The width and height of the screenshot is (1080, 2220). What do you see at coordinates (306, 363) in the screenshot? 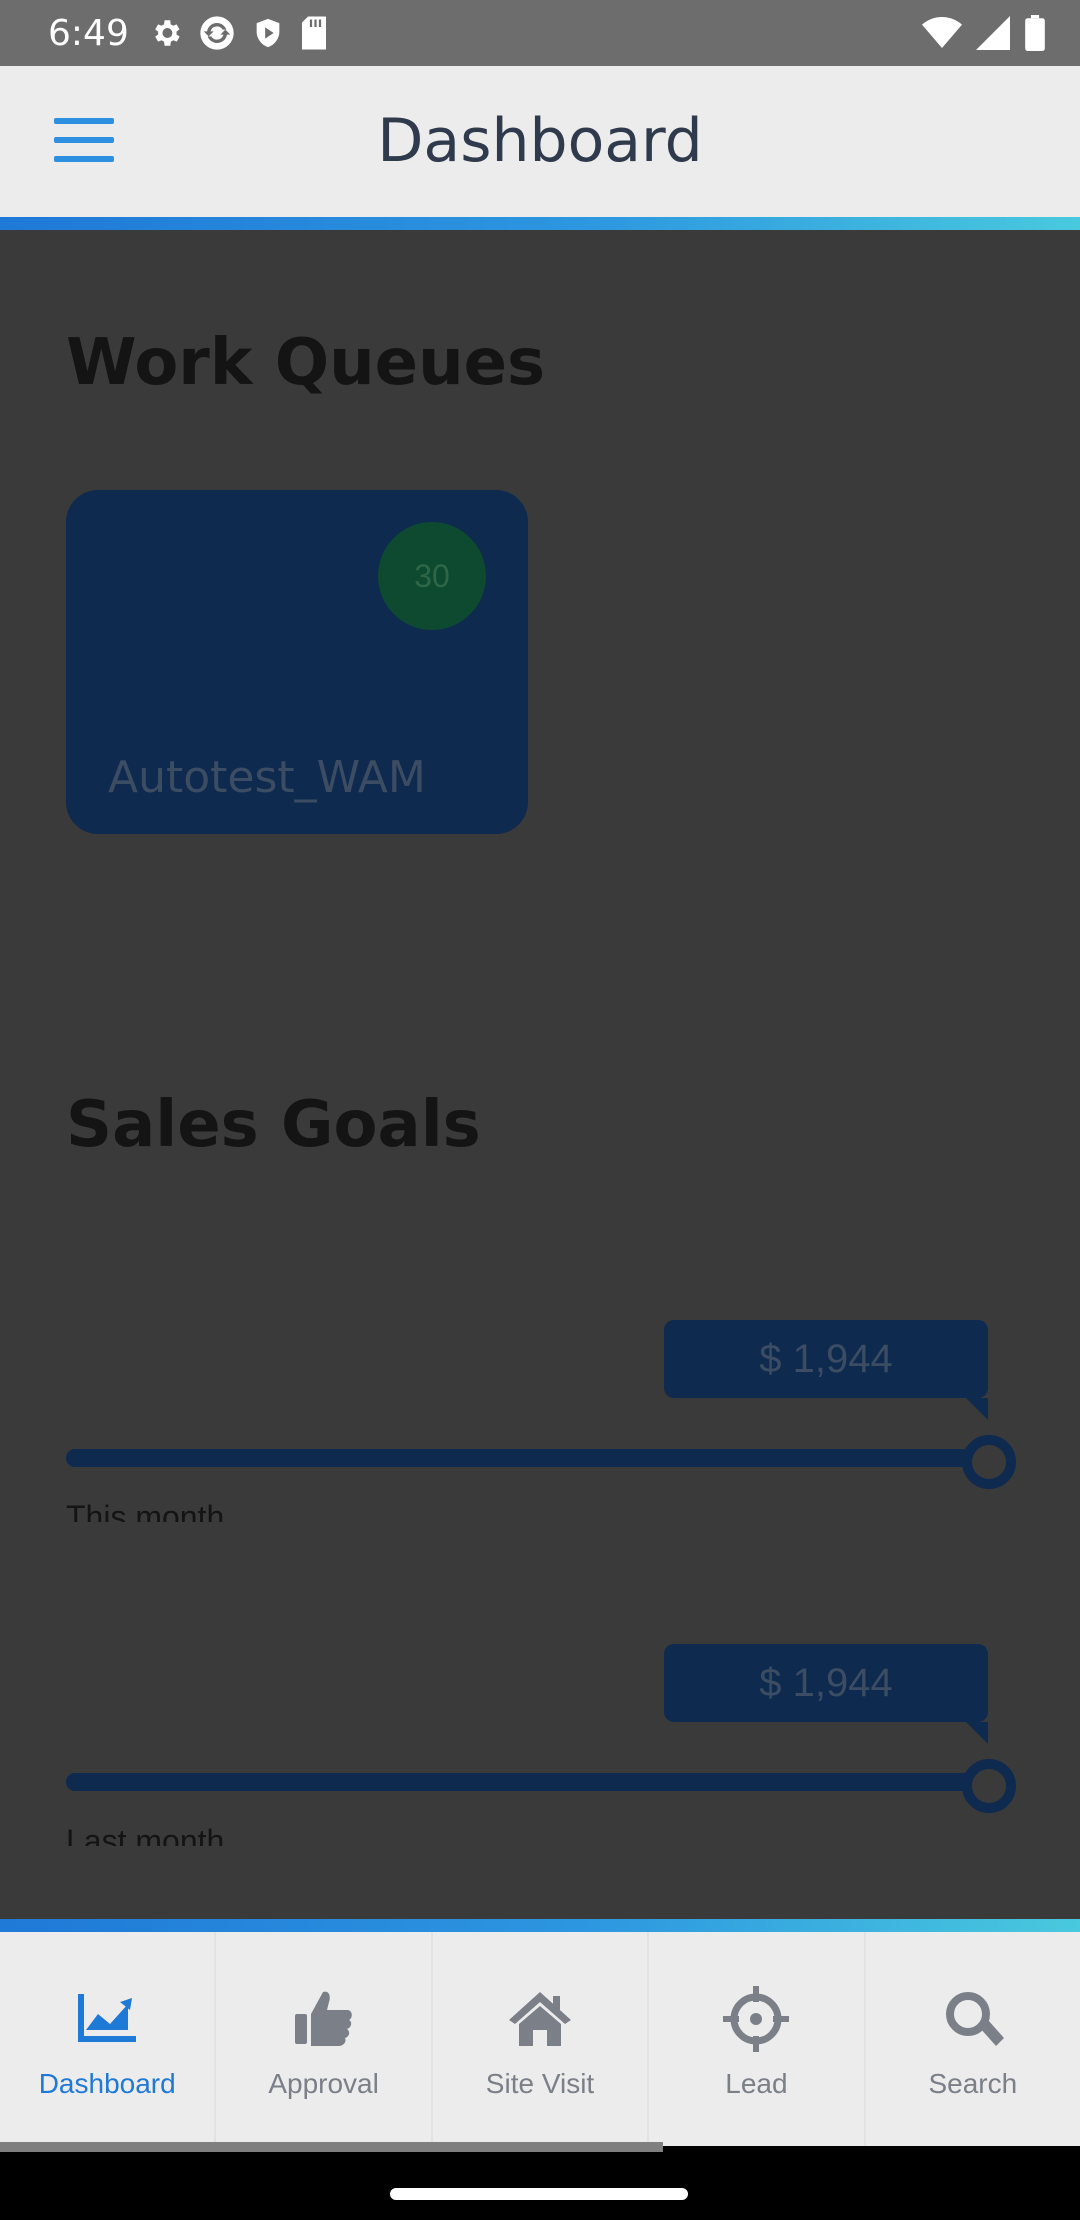
I see `work-queues-title: Work Queues` at bounding box center [306, 363].